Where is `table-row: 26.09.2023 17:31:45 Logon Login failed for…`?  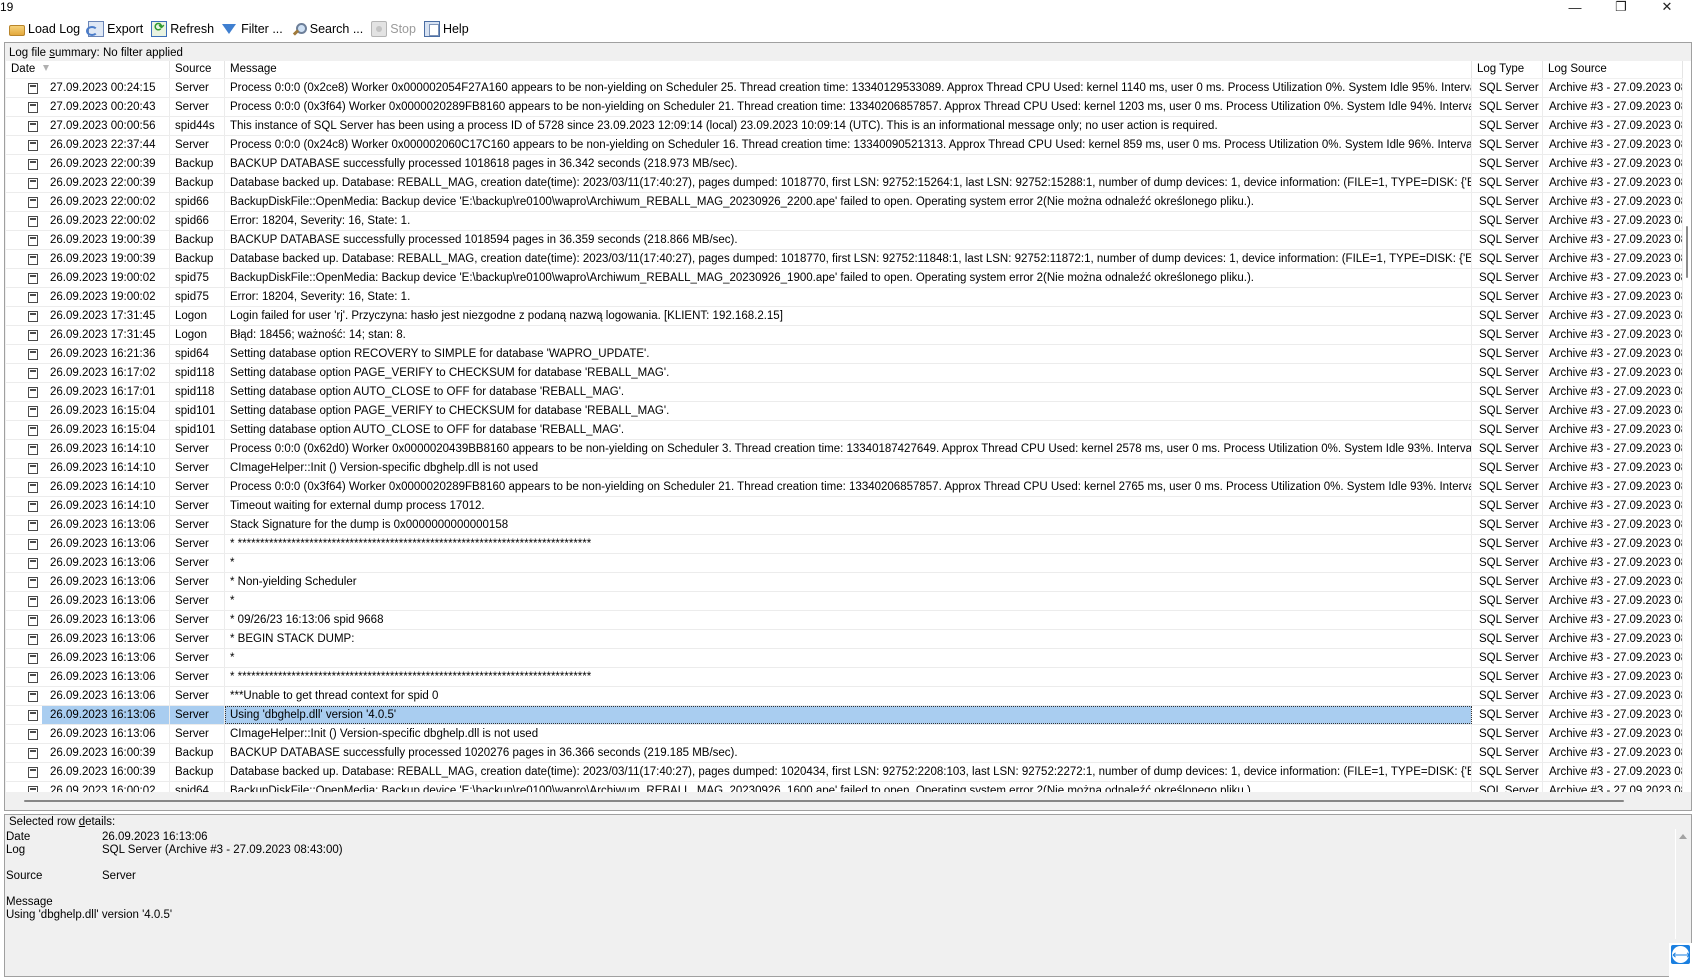 table-row: 26.09.2023 17:31:45 Logon Login failed for… is located at coordinates (844, 316).